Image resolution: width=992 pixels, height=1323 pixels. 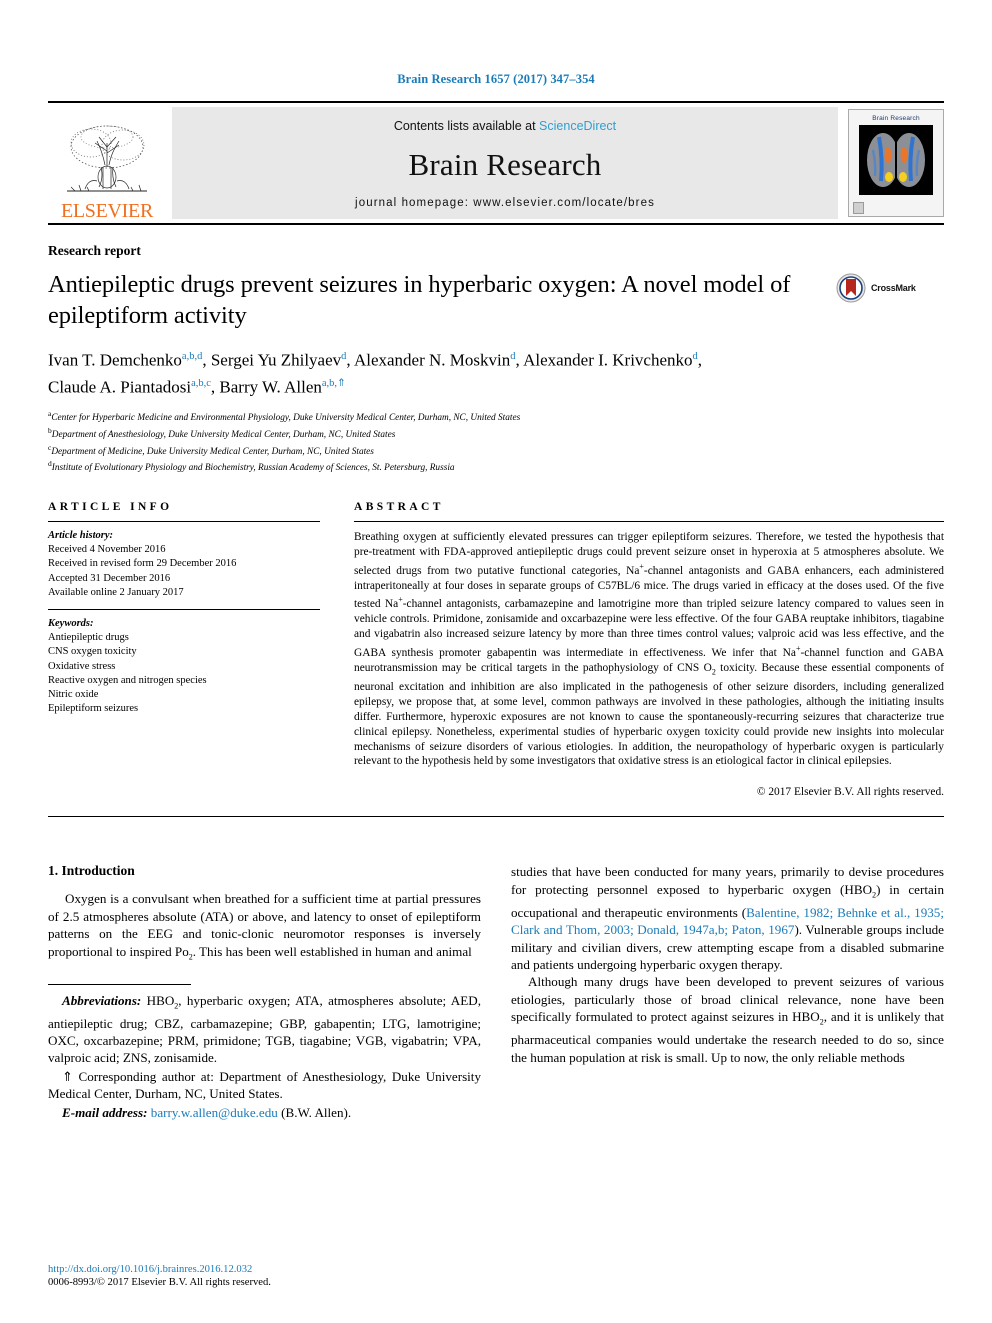 I want to click on brain-scan-icon, so click(x=896, y=160).